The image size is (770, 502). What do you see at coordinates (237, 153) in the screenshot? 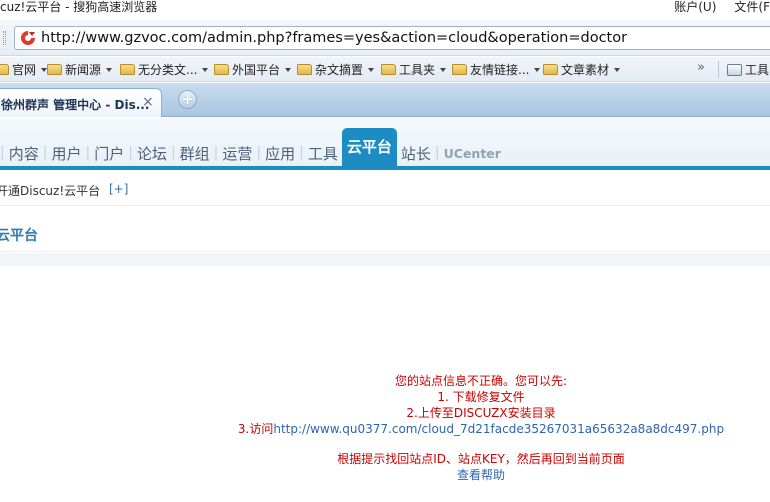
I see `nav-item-operations: 运营` at bounding box center [237, 153].